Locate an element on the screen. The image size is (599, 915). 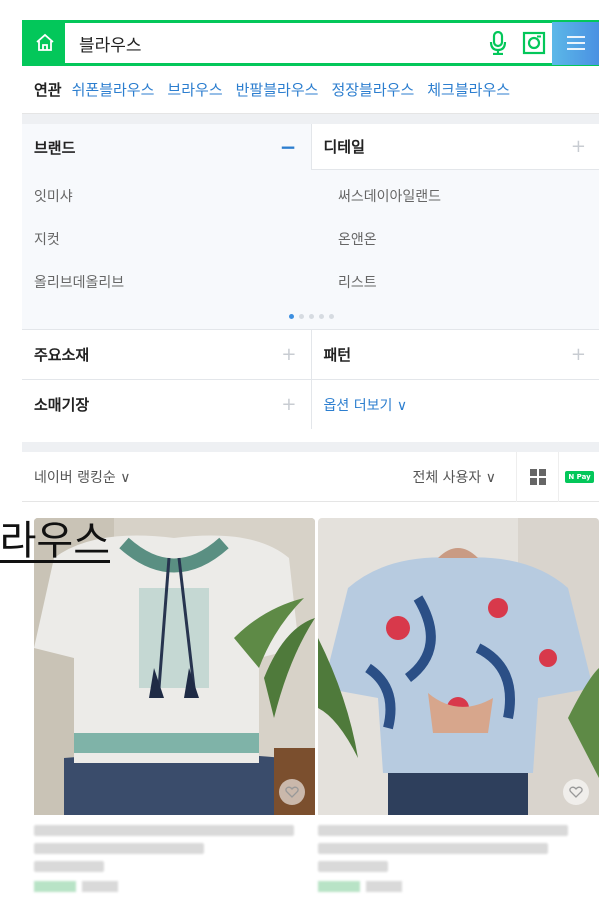
sort-bar: 네이버 랭킹순 ∨ 전체 사용자 ∨ N Pay is located at coordinates (310, 476).